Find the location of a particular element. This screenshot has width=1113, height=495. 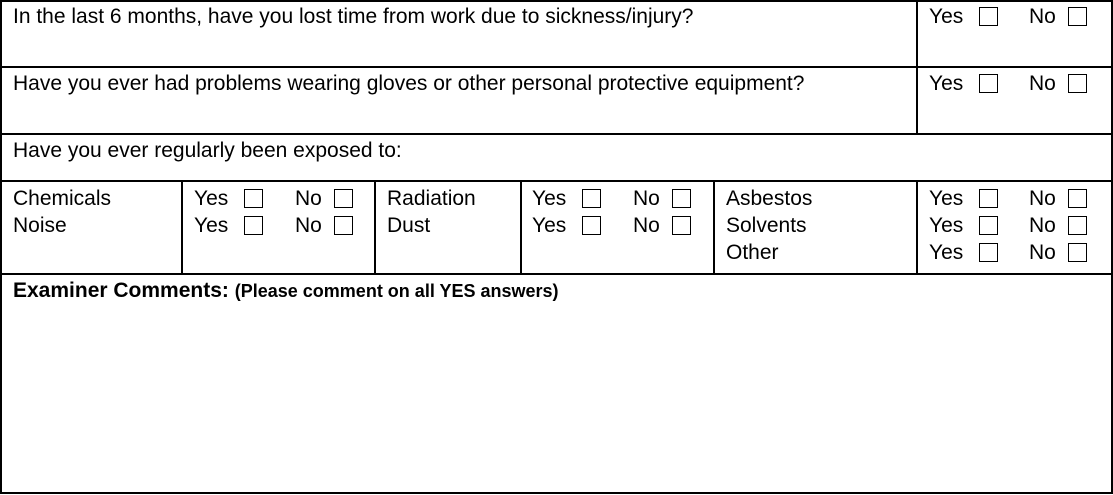

exposure-chemicals-yes-label: Yes is located at coordinates (211, 198).